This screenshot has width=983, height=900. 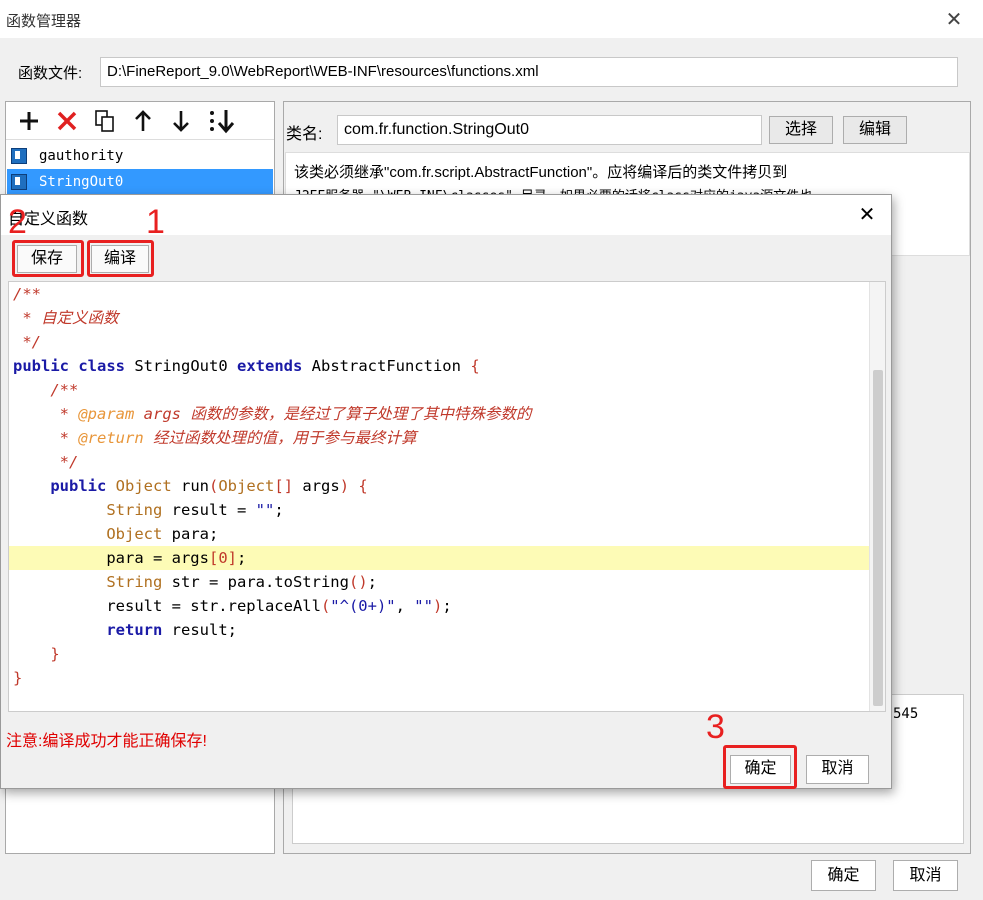 What do you see at coordinates (140, 156) in the screenshot?
I see `function-list-item-gauthority: gauthority` at bounding box center [140, 156].